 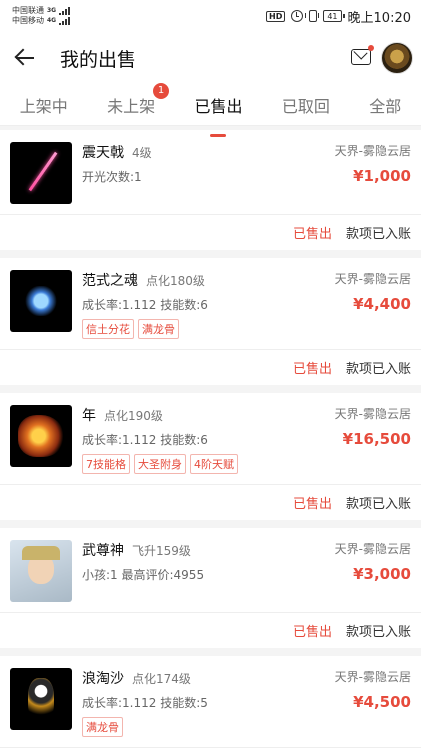 I want to click on item-stats: 小孩:1 最高评价:4955, so click(x=143, y=575).